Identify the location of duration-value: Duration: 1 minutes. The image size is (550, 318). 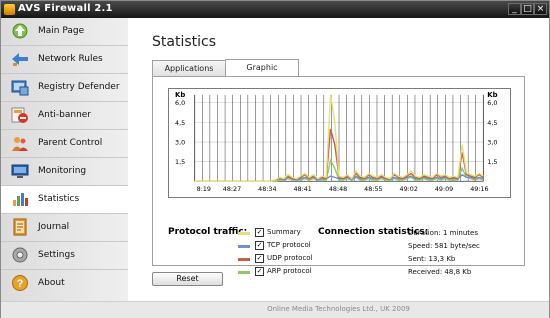
(443, 233).